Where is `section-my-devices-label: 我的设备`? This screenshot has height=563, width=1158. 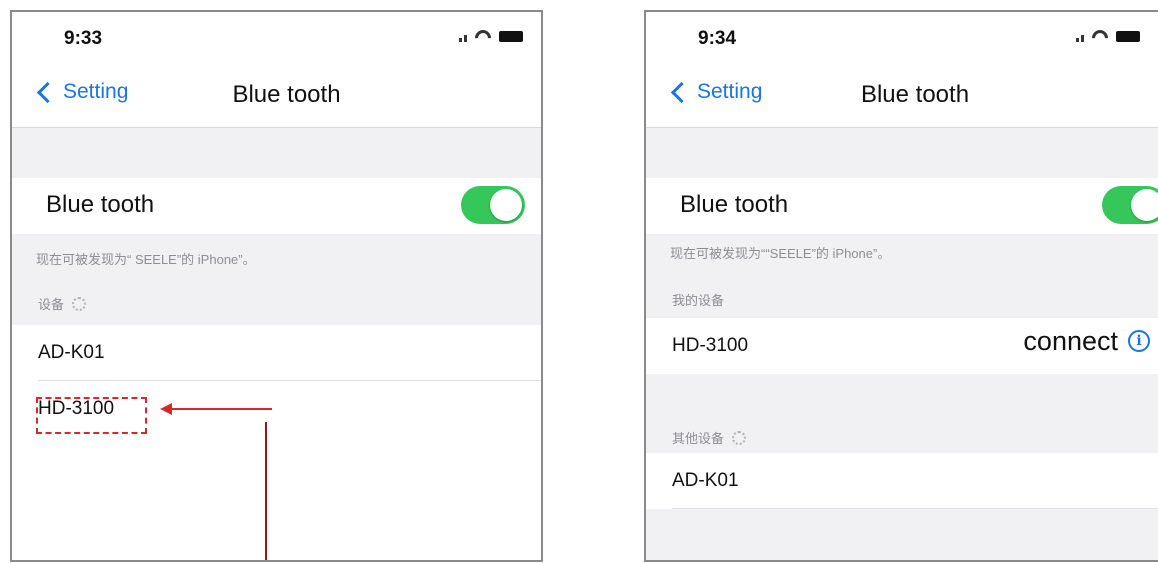
section-my-devices-label: 我的设备 is located at coordinates (698, 300).